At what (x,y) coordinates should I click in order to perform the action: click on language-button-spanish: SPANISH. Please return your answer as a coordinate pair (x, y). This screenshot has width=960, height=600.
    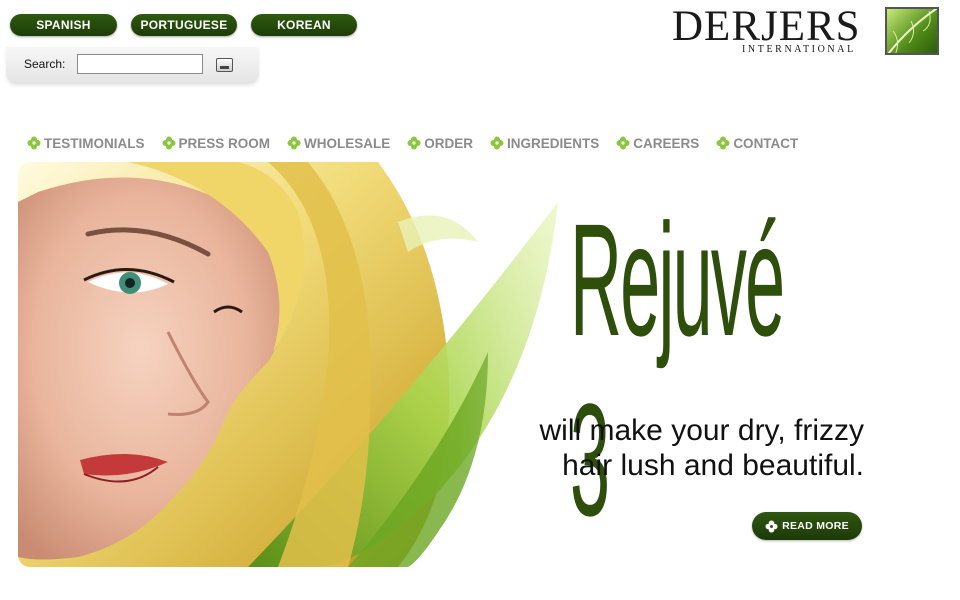
    Looking at the image, I should click on (63, 25).